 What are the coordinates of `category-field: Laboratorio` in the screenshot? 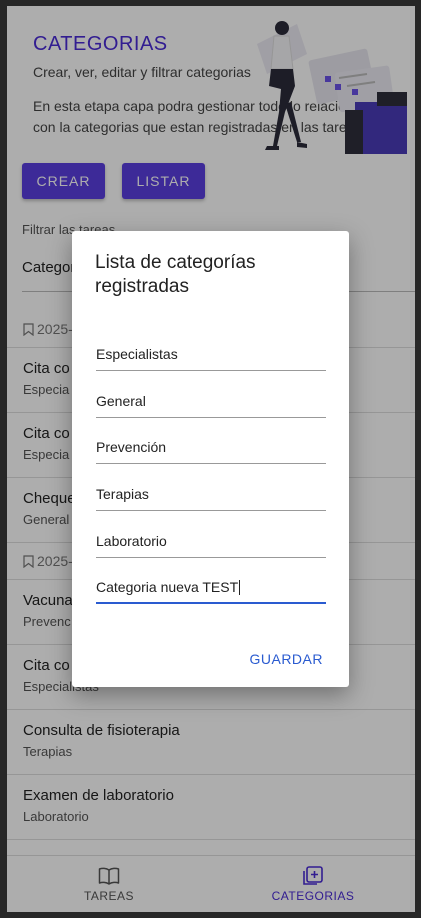 It's located at (211, 543).